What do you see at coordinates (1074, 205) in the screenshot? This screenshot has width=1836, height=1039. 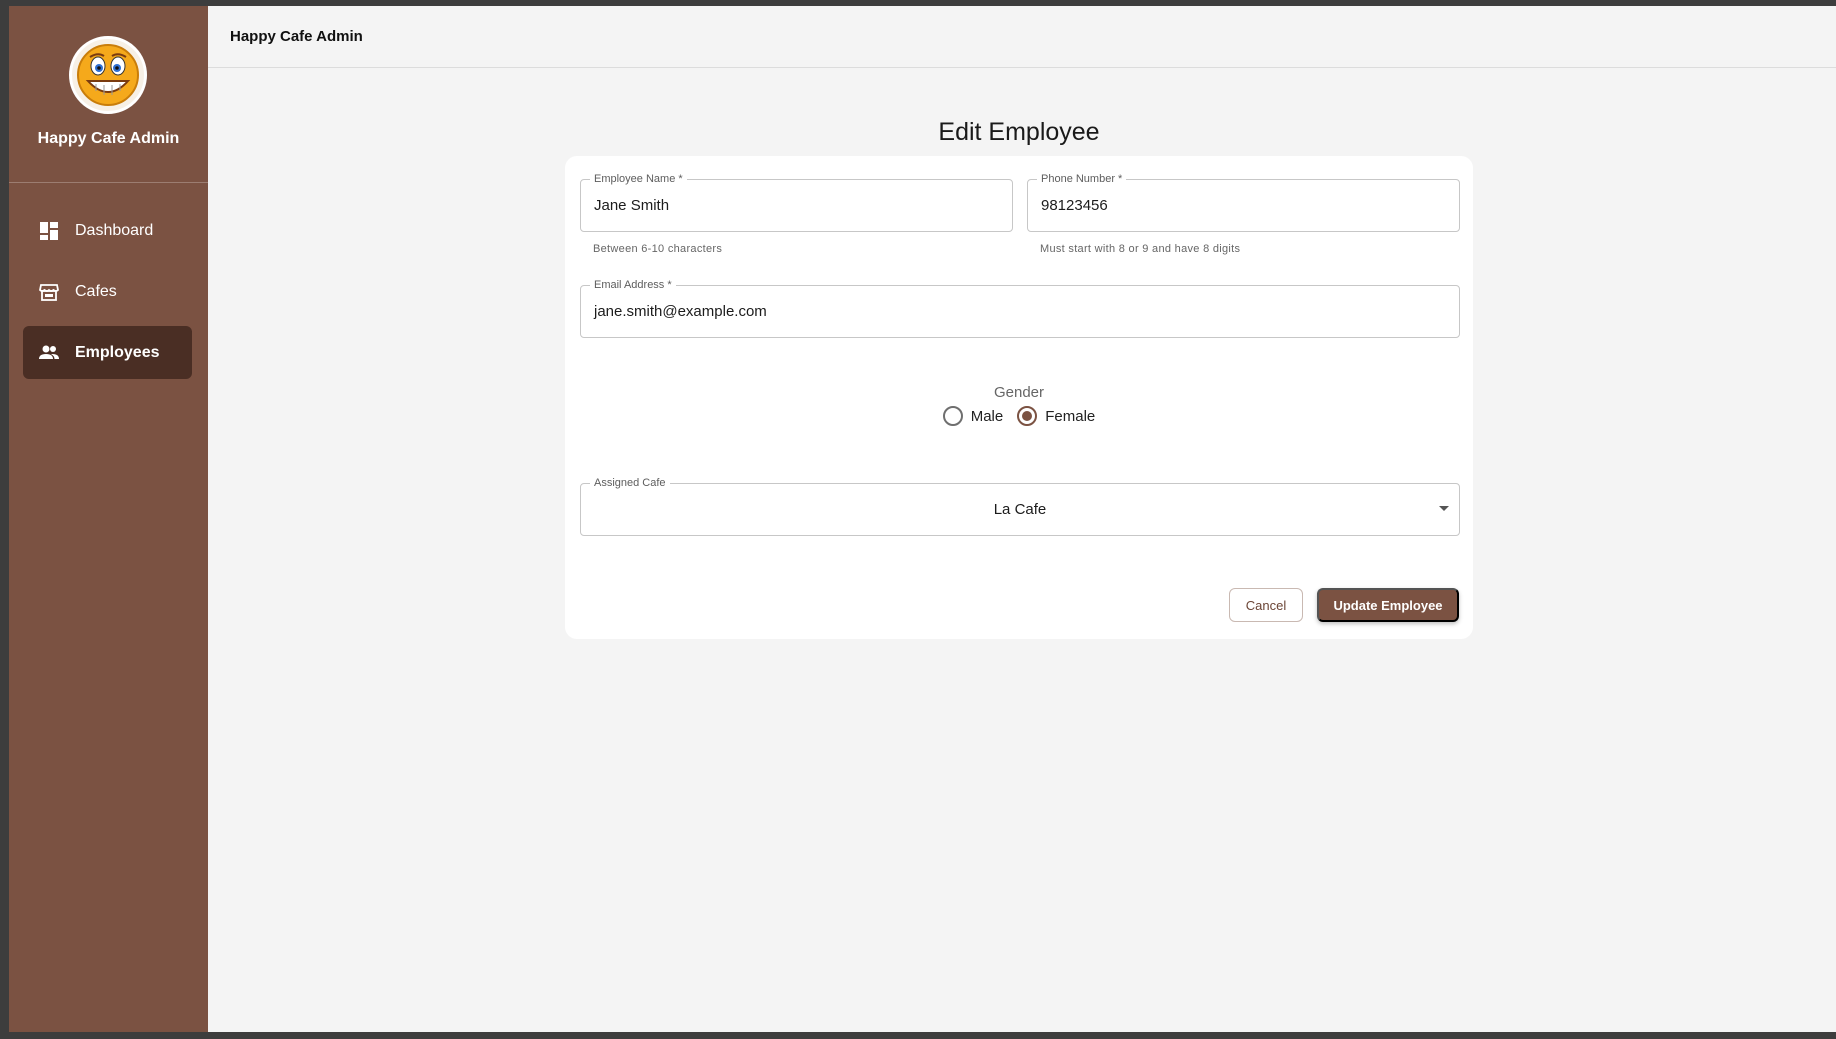 I see `phone-number-input: 98123456` at bounding box center [1074, 205].